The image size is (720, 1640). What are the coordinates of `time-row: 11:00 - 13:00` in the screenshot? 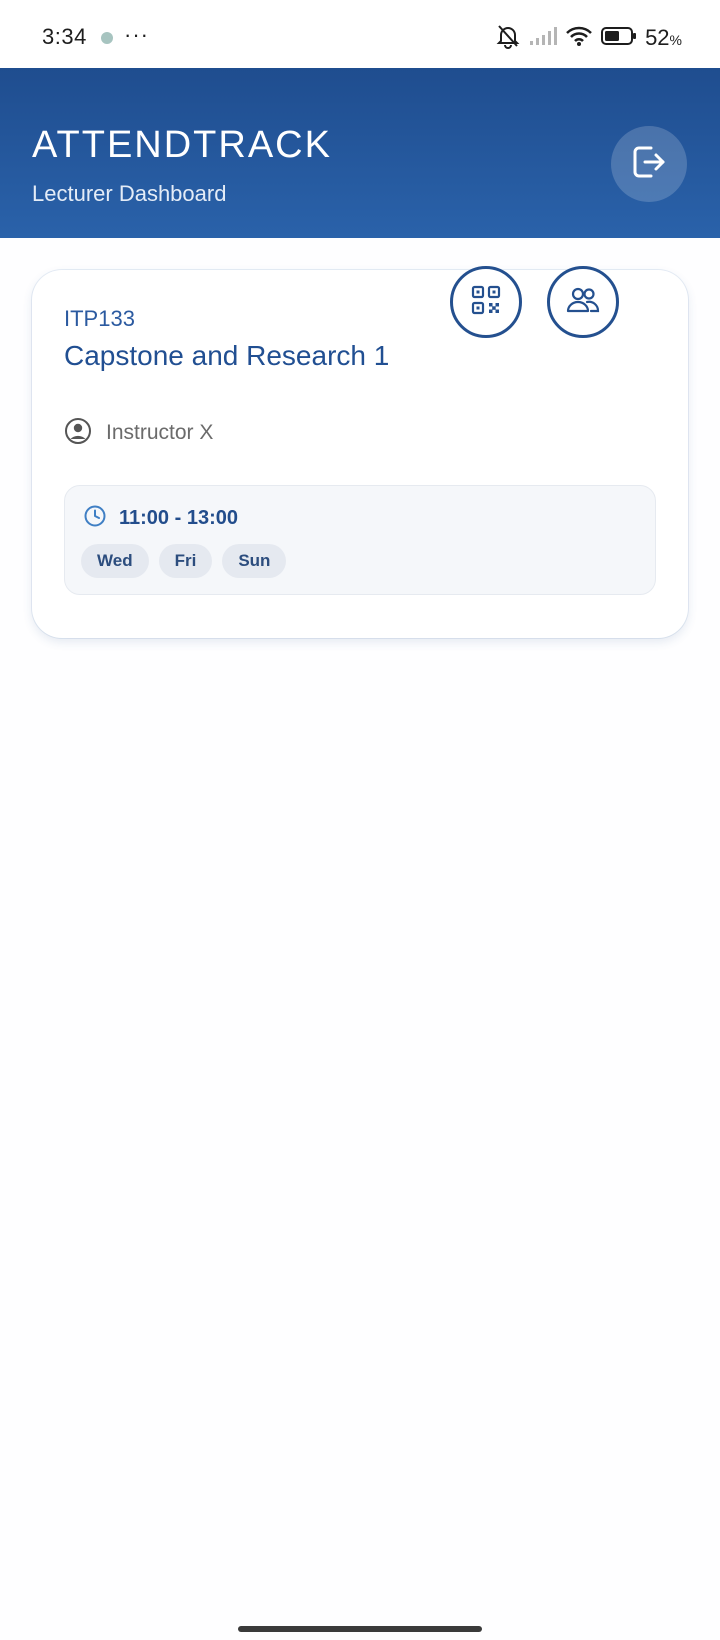 It's located at (160, 518).